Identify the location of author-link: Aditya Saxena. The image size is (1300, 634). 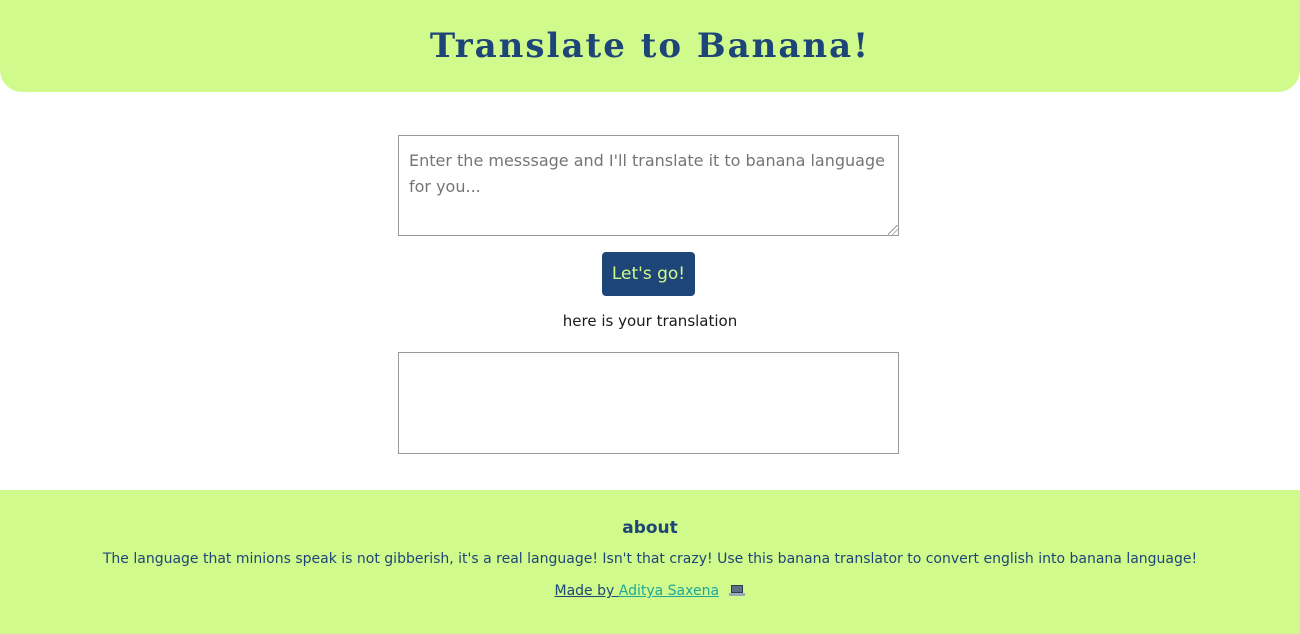
(669, 591).